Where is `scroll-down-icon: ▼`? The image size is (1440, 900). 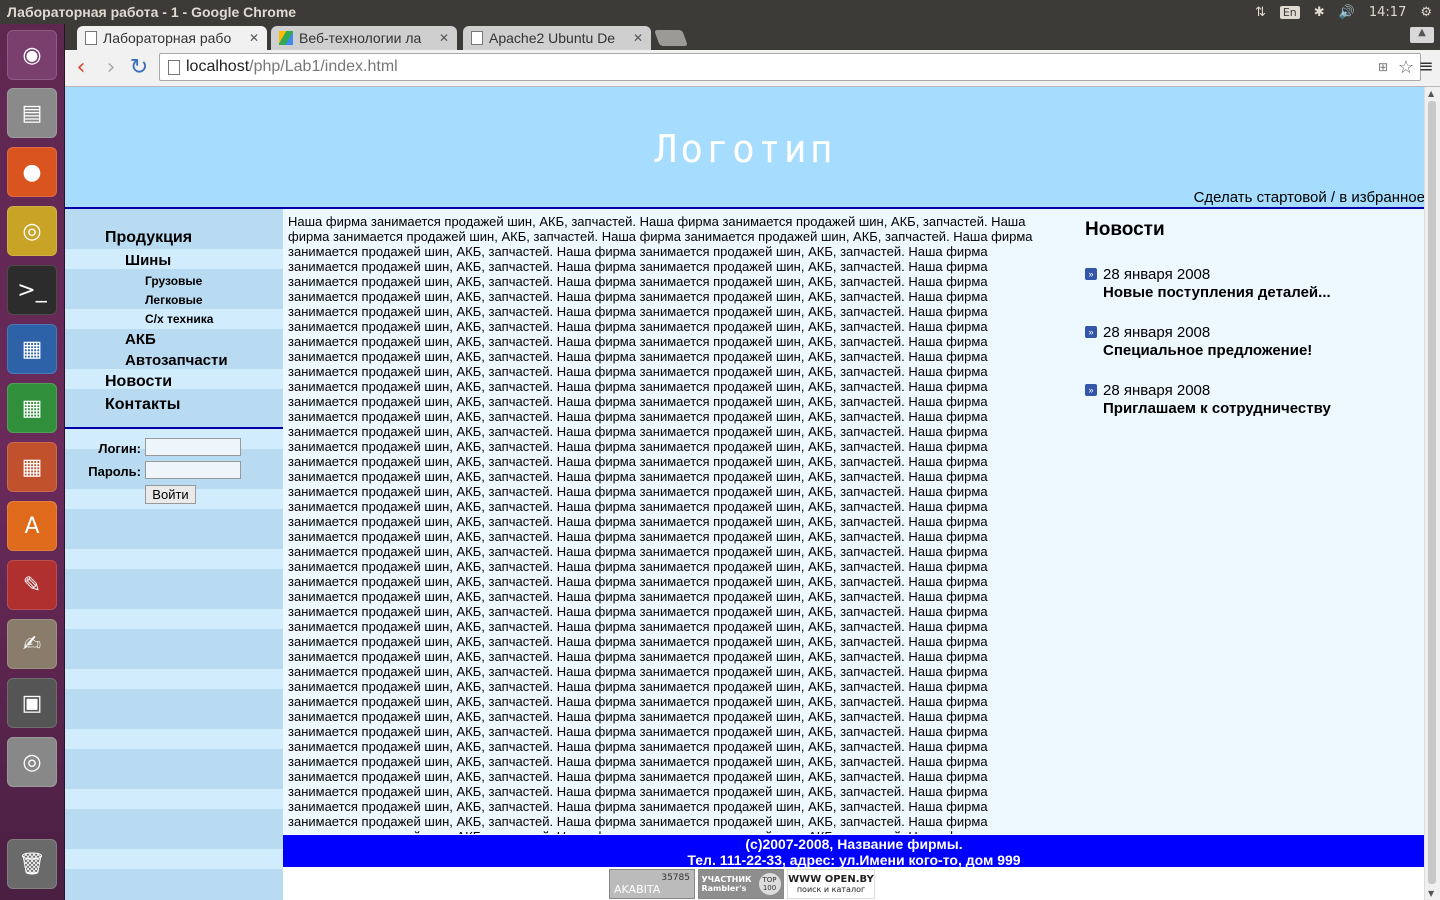 scroll-down-icon: ▼ is located at coordinates (1431, 893).